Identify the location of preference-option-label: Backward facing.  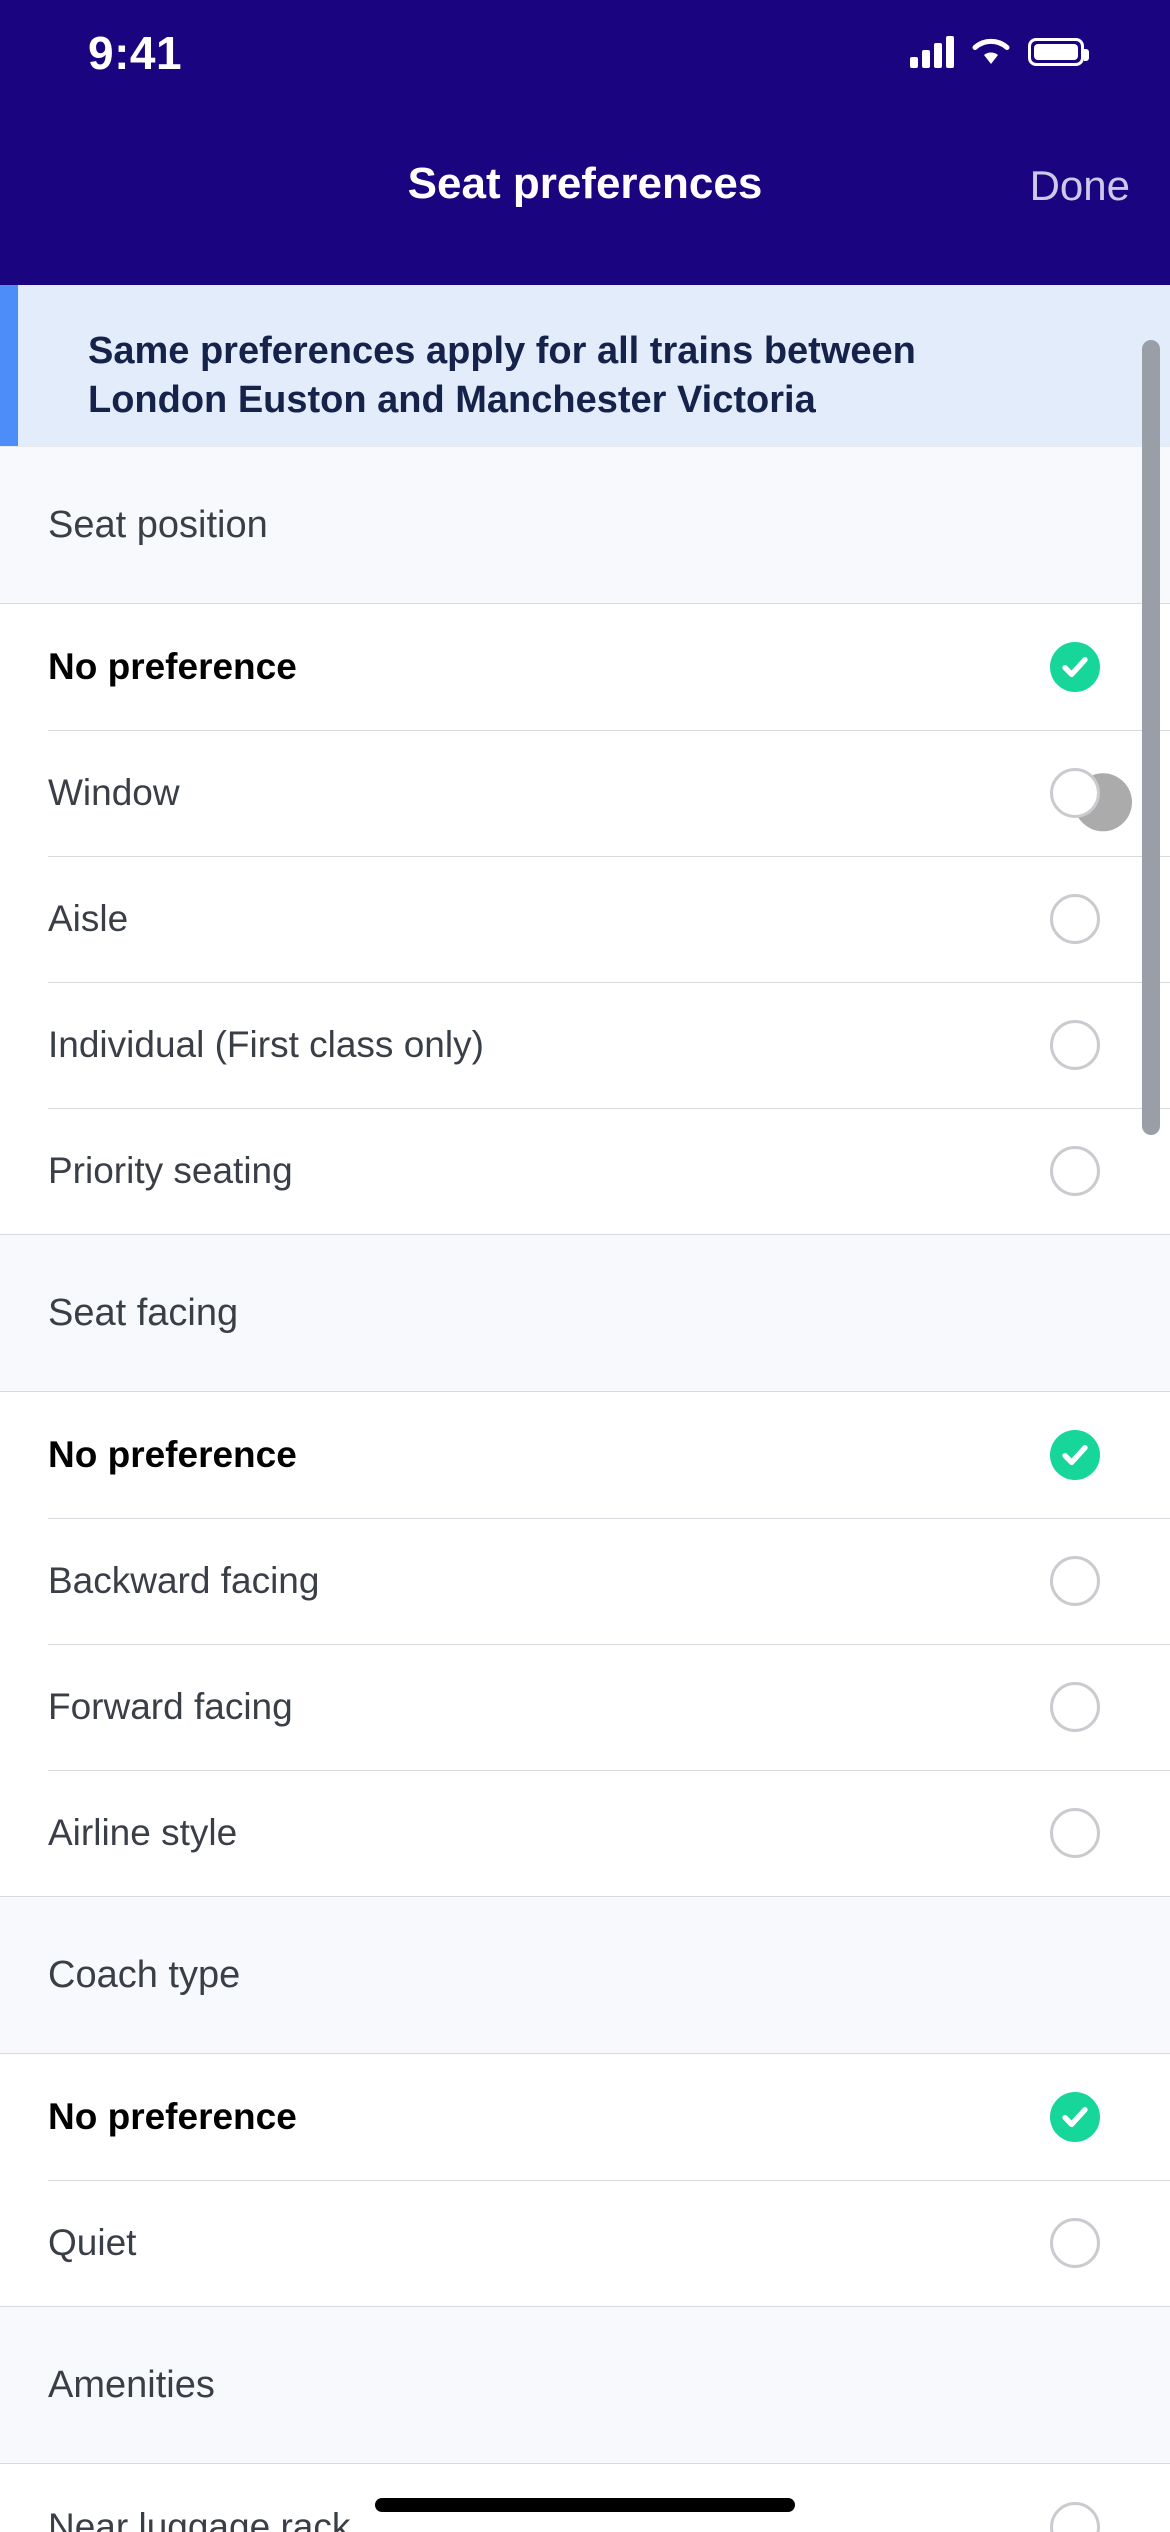
(184, 1580).